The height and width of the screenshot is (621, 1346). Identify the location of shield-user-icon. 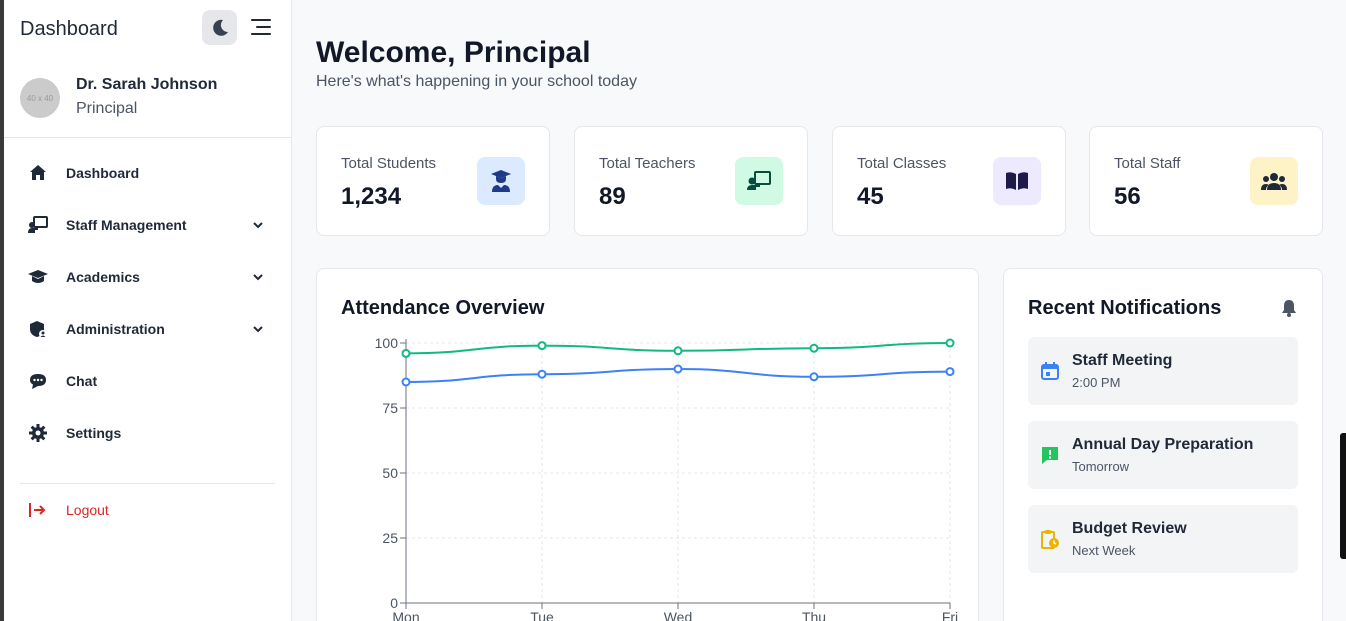
(38, 329).